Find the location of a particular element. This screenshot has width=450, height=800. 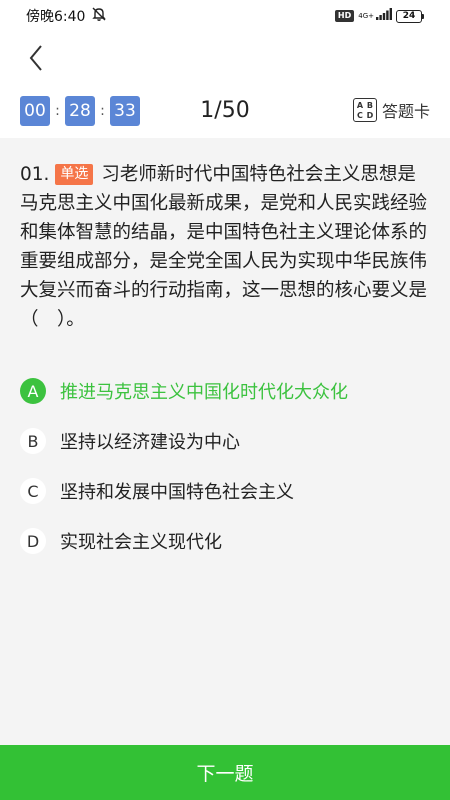

option-text: 坚持和发展中国特色社会主义 is located at coordinates (177, 492).